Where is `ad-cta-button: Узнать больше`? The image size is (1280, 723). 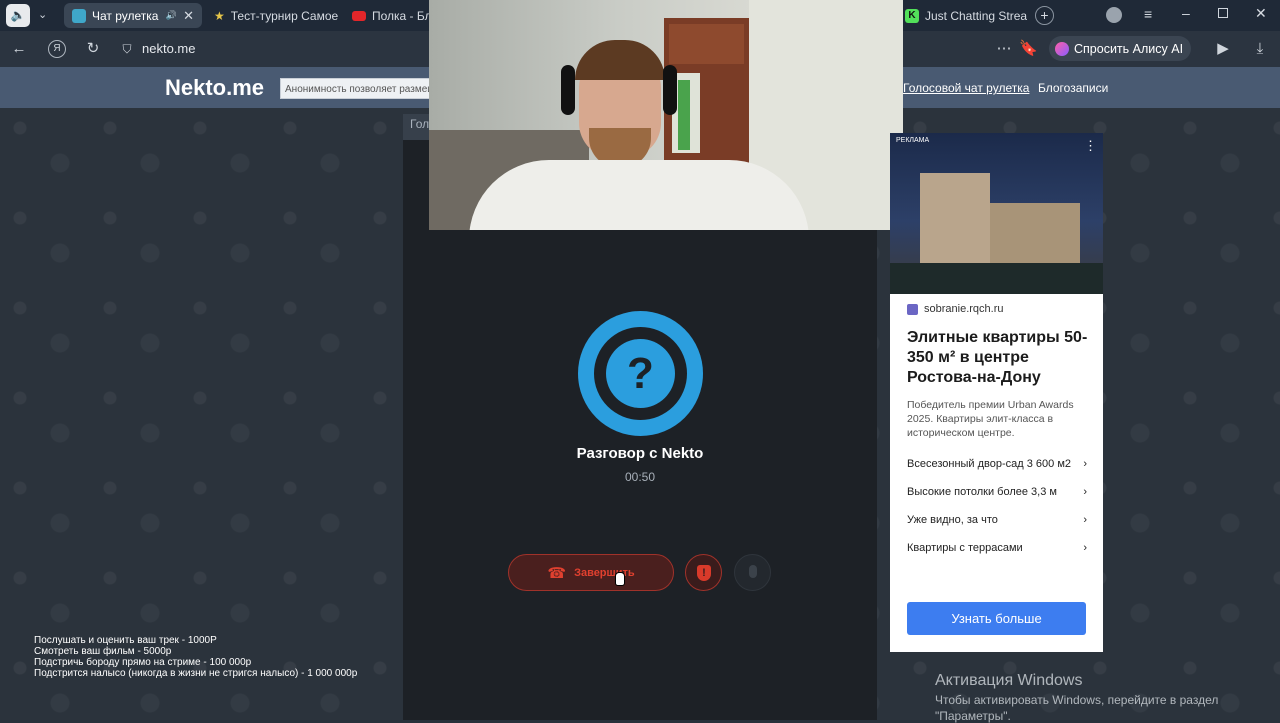
ad-cta-button: Узнать больше is located at coordinates (996, 618).